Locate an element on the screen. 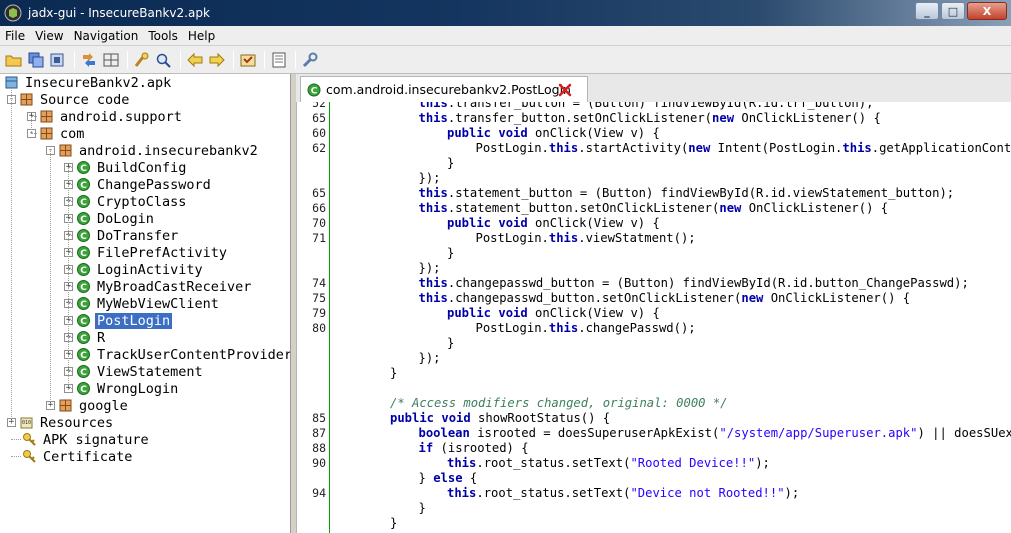 This screenshot has width=1011, height=533. forward-arrow-icon is located at coordinates (217, 60).